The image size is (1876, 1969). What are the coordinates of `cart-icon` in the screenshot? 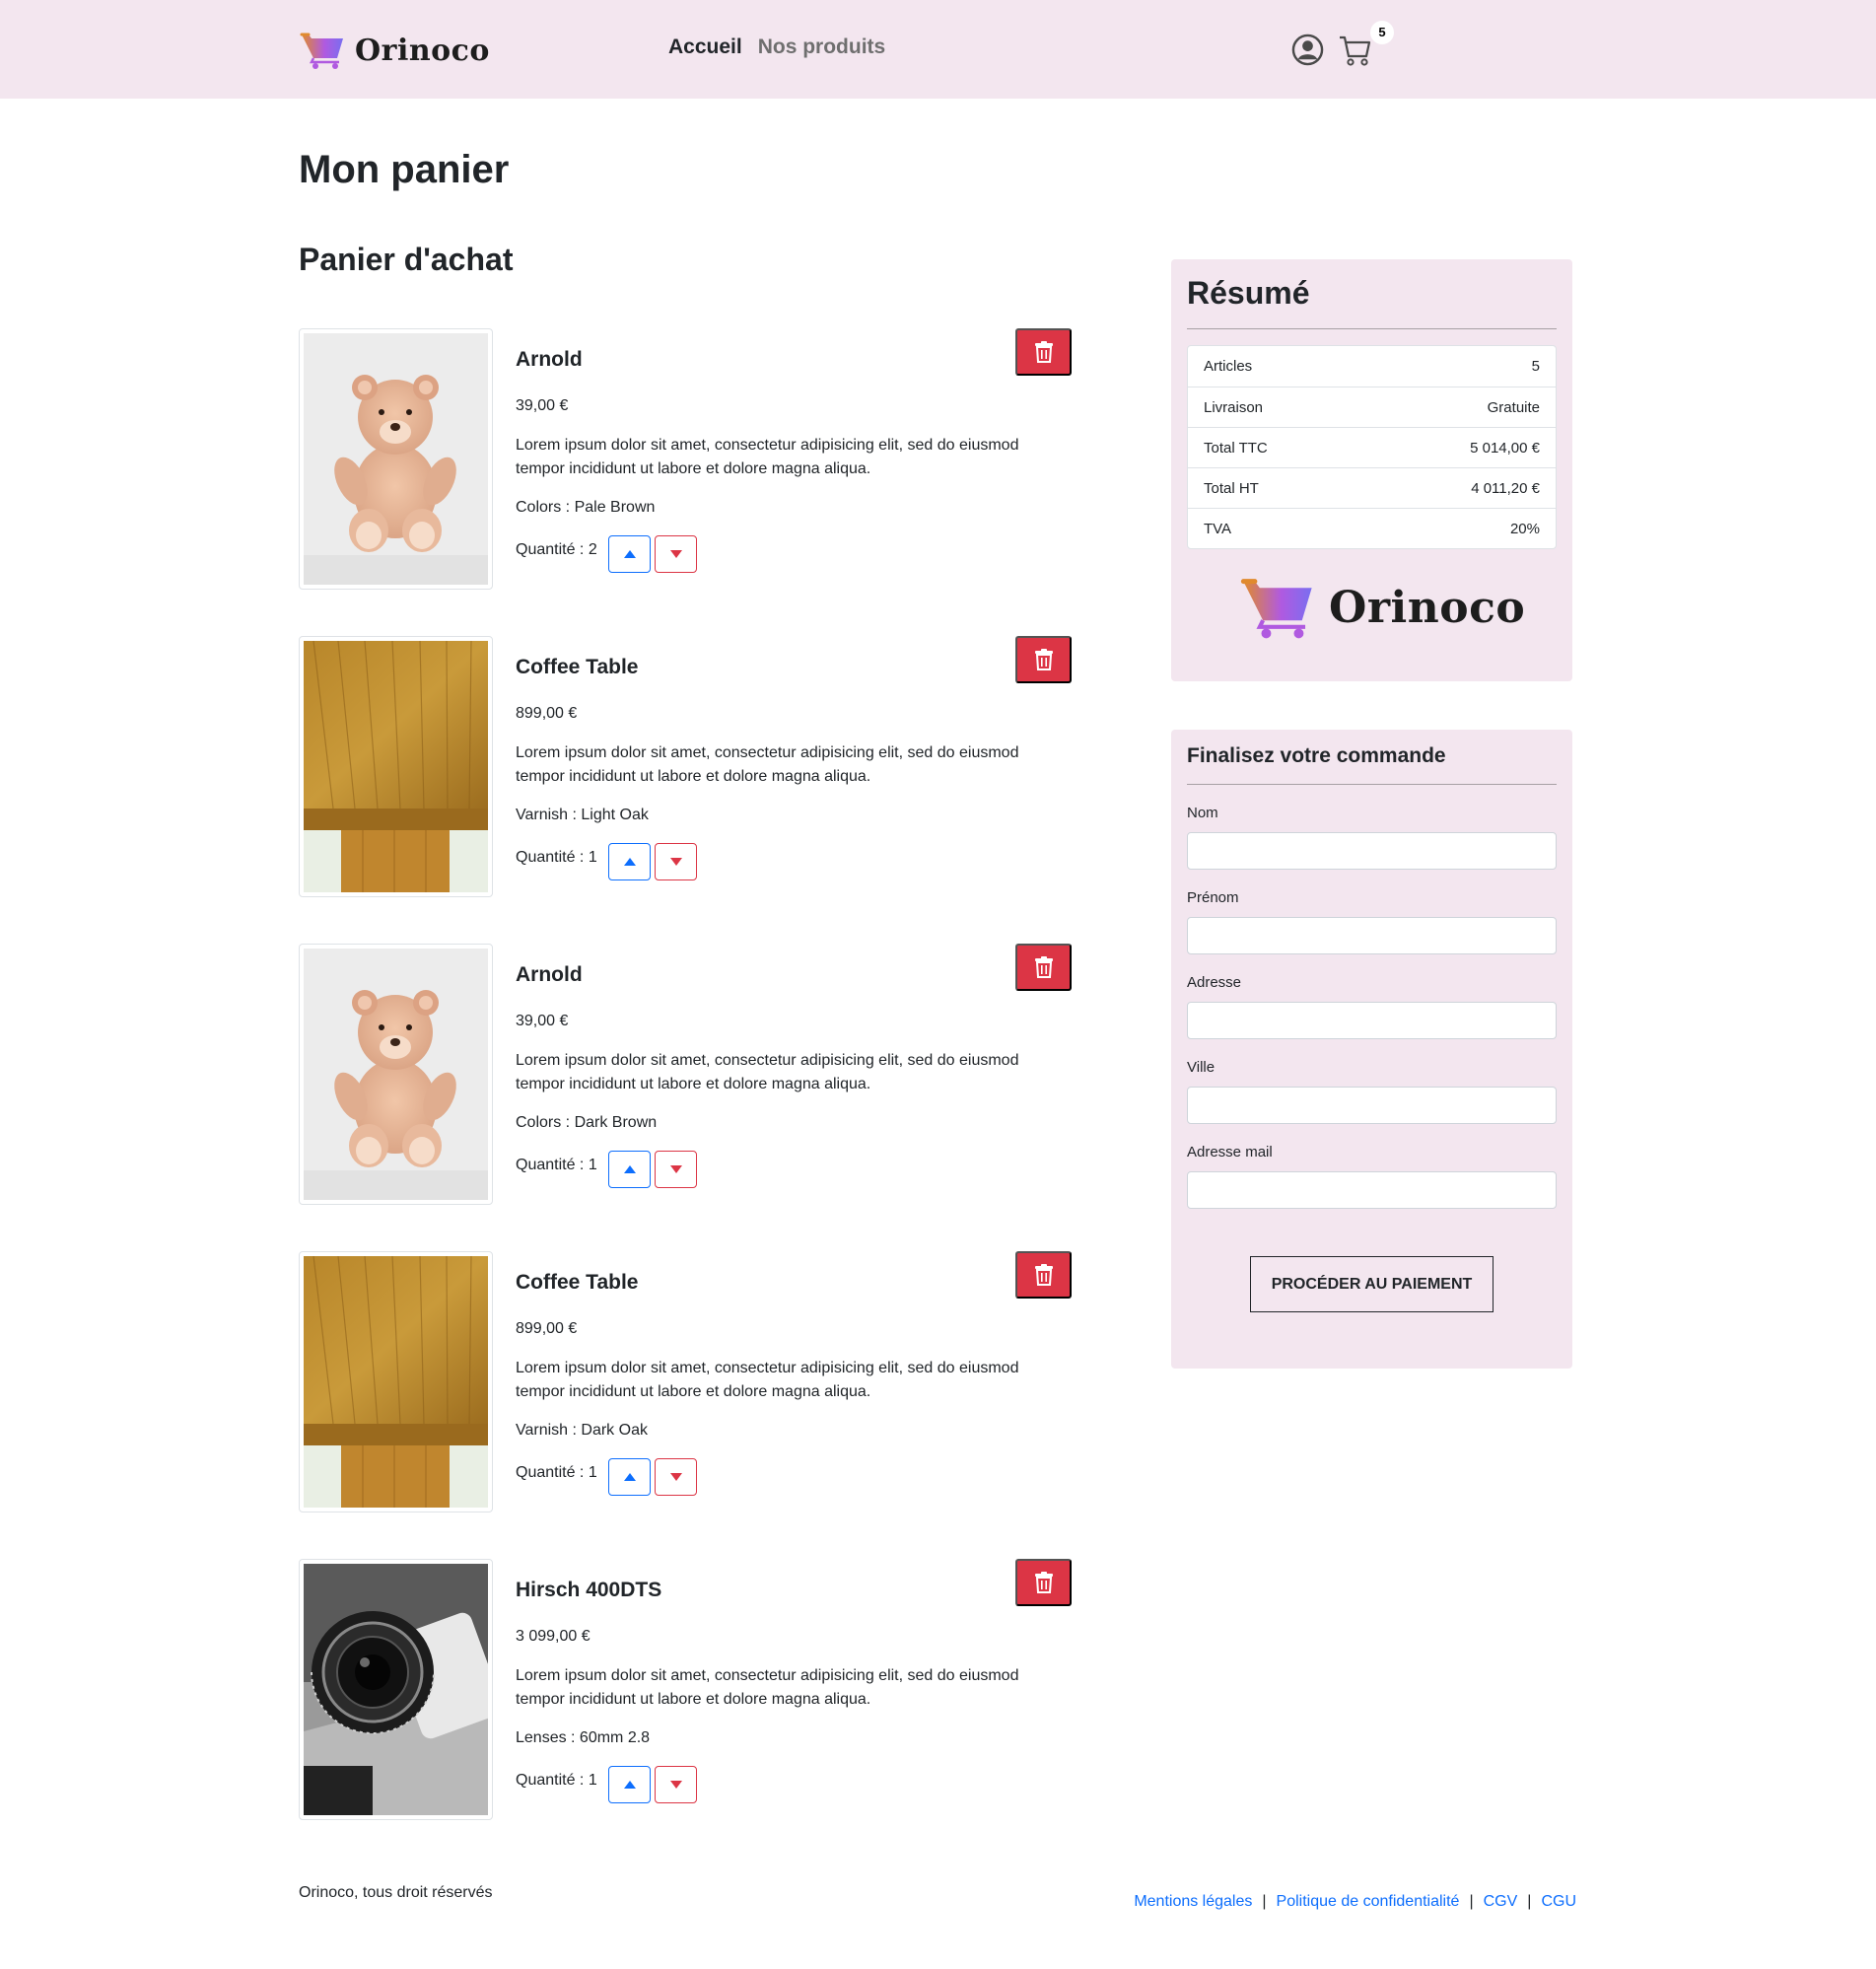 It's located at (1354, 50).